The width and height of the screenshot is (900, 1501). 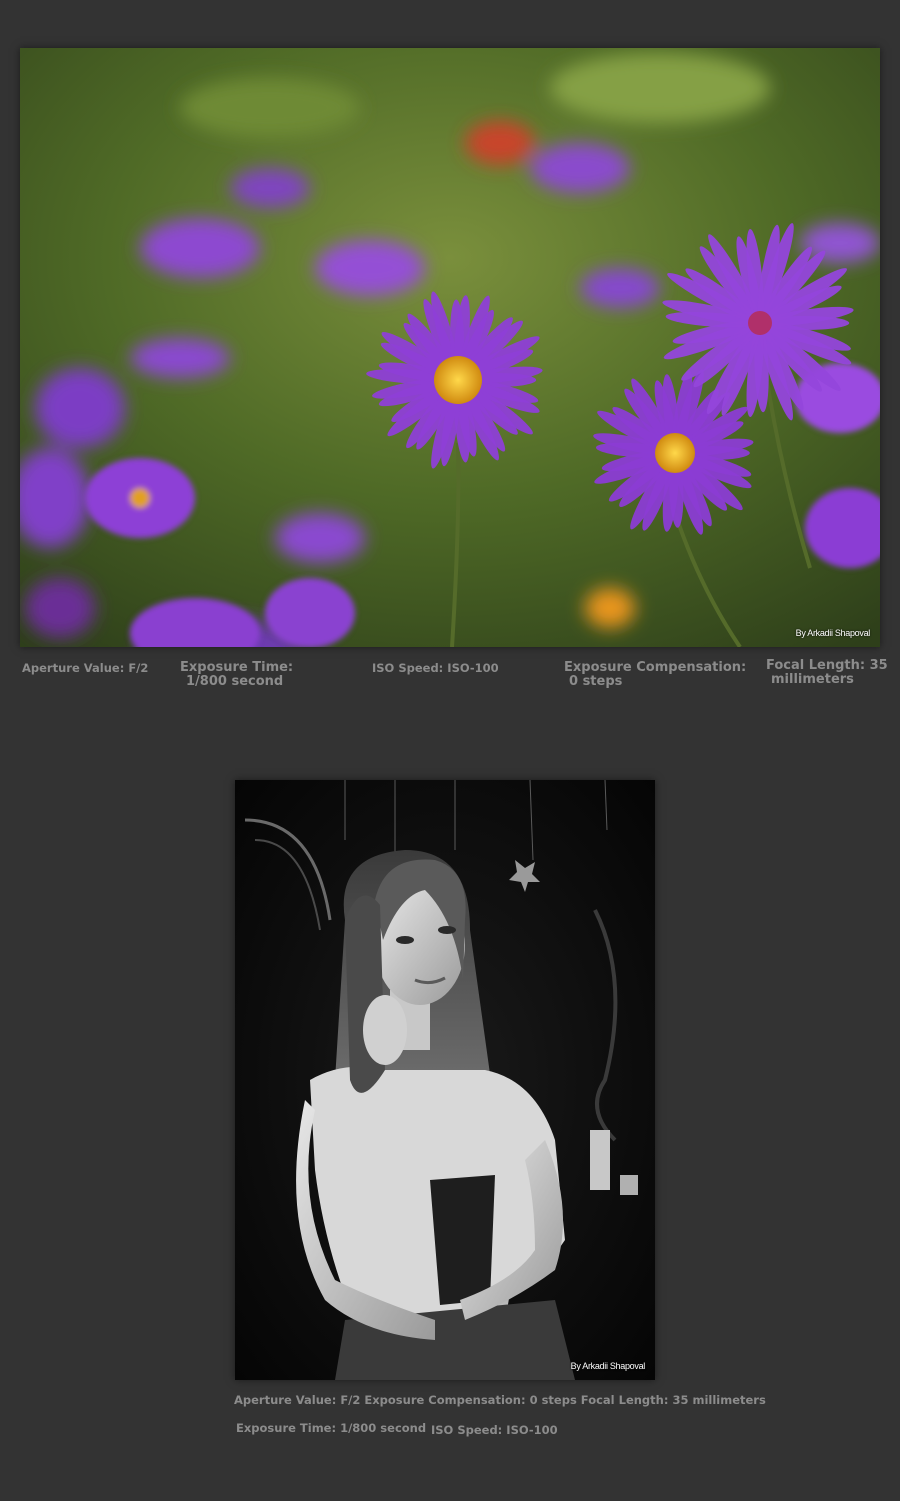 What do you see at coordinates (331, 1428) in the screenshot?
I see `portrait-exposure-time: Exposure Time: 1/800 second` at bounding box center [331, 1428].